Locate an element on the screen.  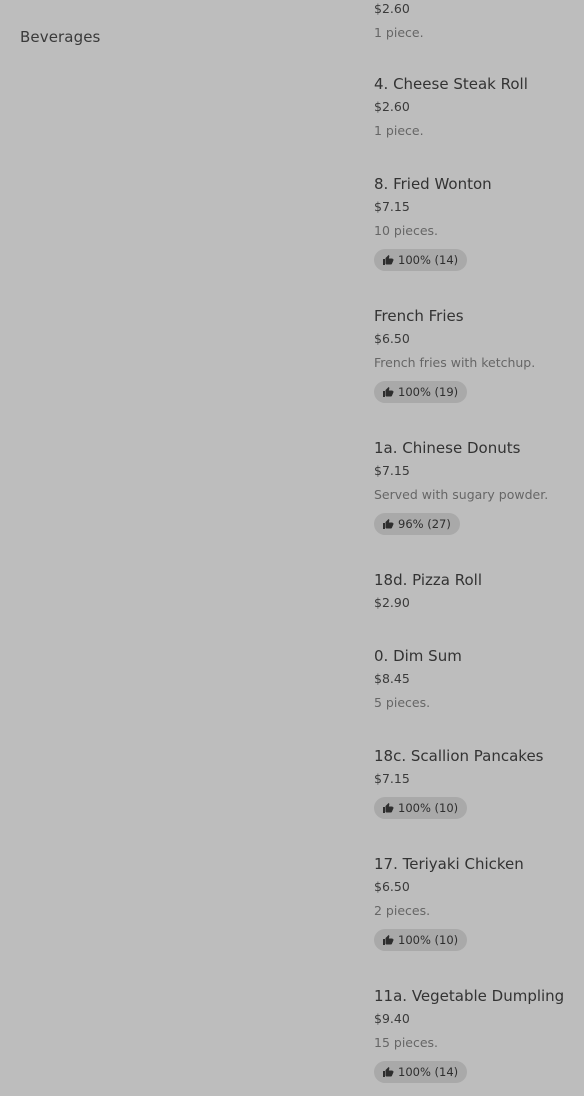
item-description: French fries with ketchup. is located at coordinates (455, 362).